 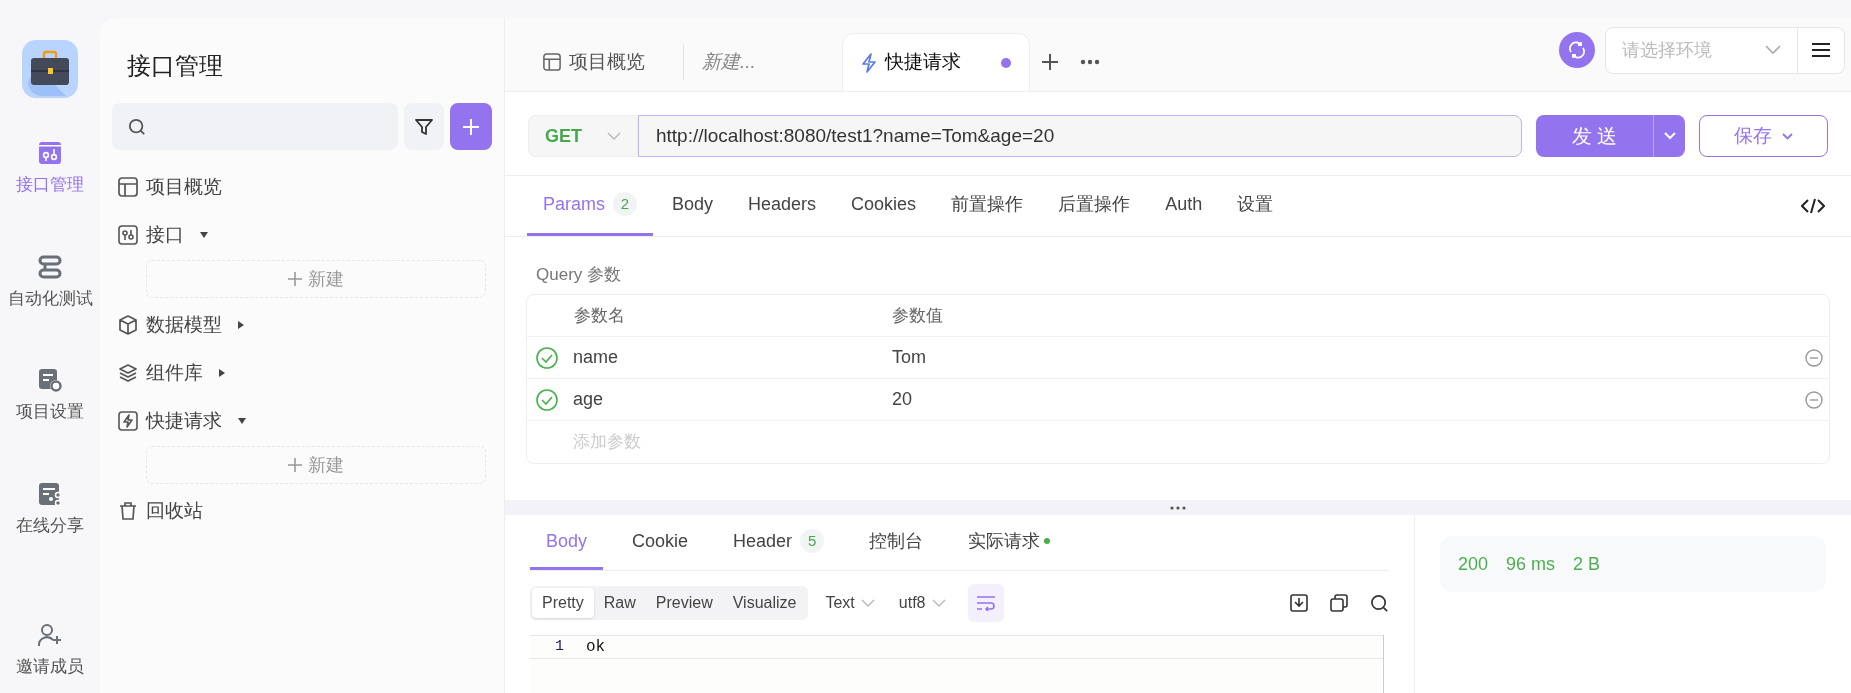 I want to click on menu-icon, so click(x=1821, y=50).